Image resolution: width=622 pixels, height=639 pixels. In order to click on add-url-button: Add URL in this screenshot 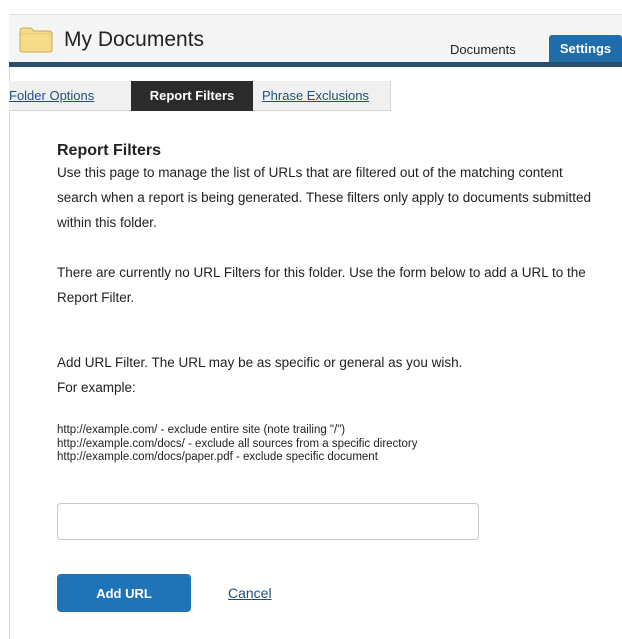, I will do `click(124, 593)`.